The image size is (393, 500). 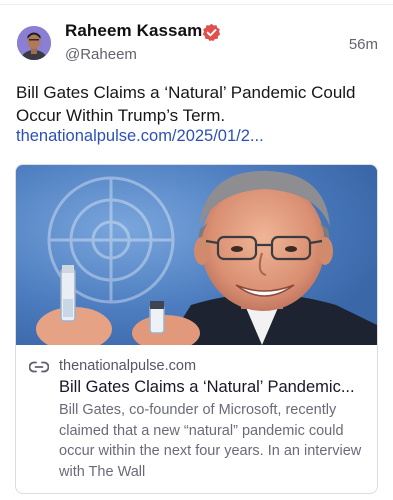 I want to click on author-handle: @Raheem, so click(x=101, y=54).